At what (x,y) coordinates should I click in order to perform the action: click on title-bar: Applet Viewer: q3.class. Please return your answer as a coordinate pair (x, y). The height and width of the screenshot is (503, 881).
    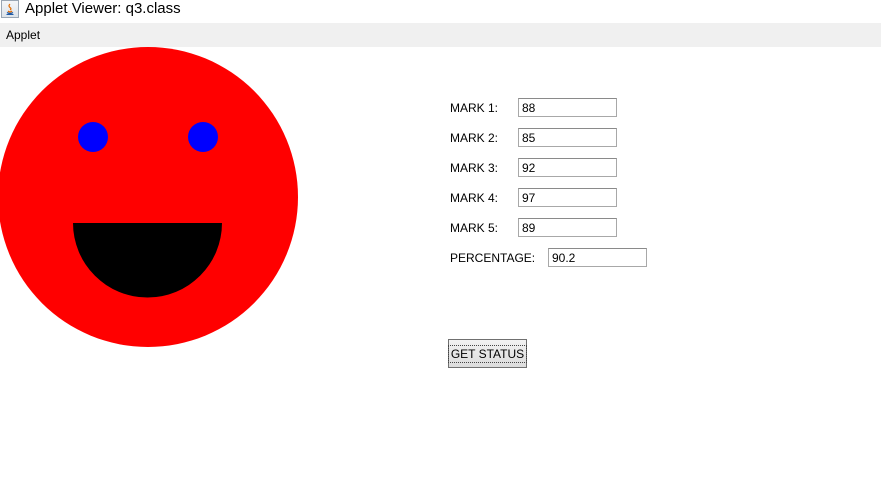
    Looking at the image, I should click on (440, 11).